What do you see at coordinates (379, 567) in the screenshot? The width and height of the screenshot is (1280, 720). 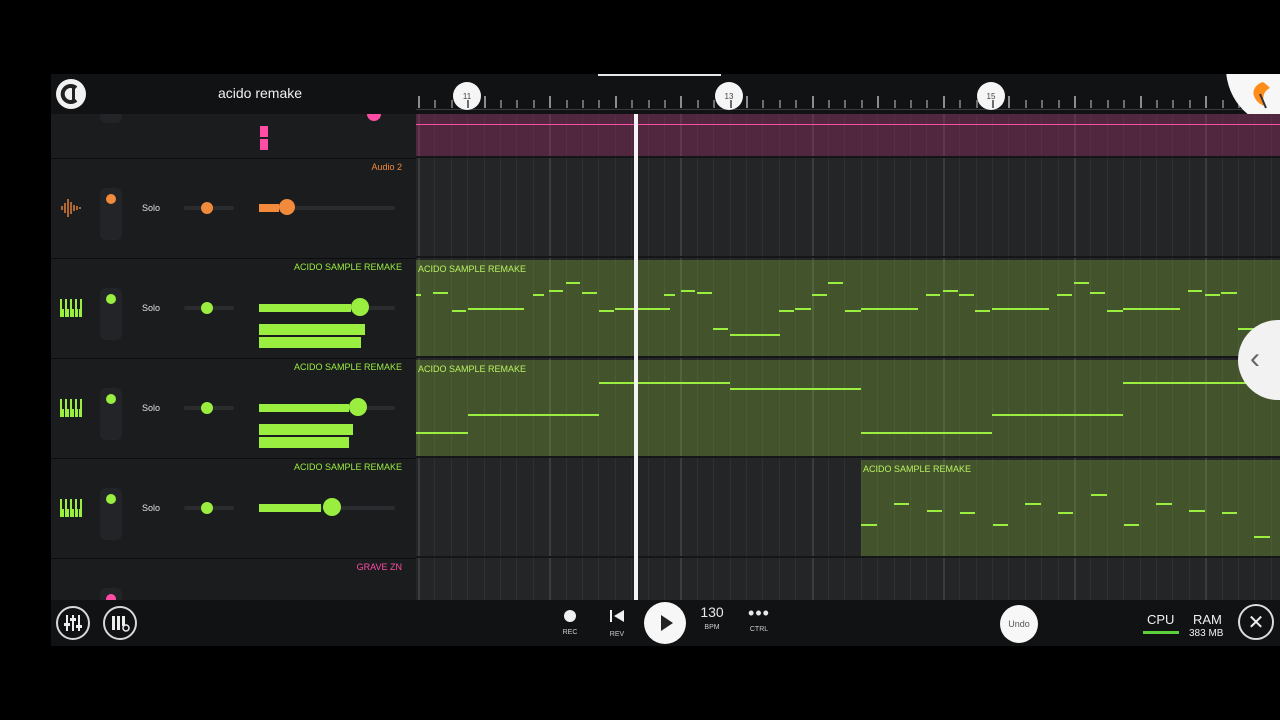 I see `track-name: GRAVE ZN` at bounding box center [379, 567].